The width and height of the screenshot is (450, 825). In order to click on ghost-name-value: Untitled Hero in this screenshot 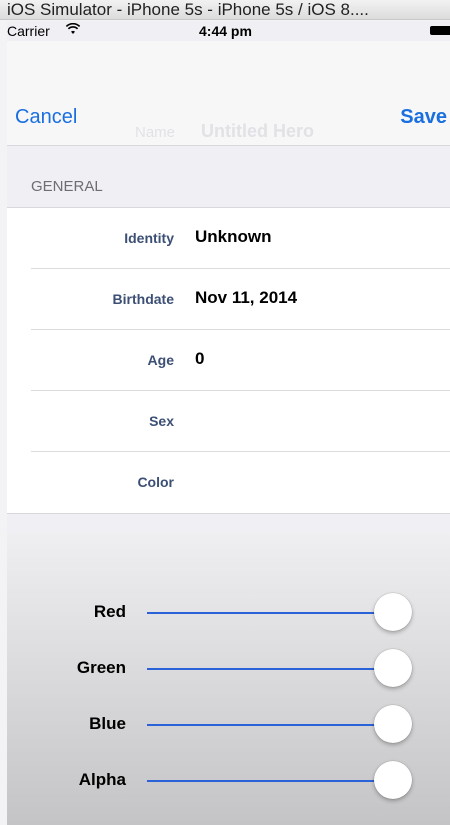, I will do `click(258, 131)`.